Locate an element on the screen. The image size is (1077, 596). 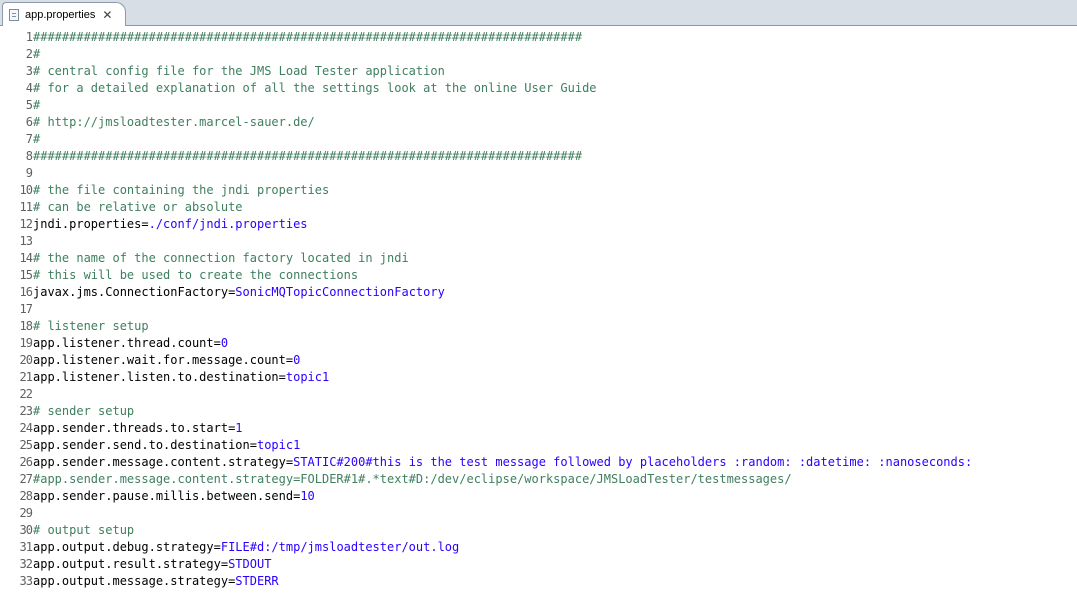
comment-text: # can be relative or absolute is located at coordinates (138, 207).